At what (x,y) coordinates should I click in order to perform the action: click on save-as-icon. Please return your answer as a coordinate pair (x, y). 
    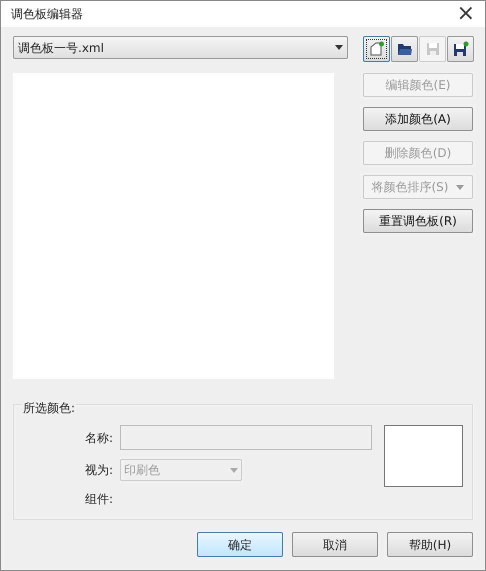
    Looking at the image, I should click on (460, 49).